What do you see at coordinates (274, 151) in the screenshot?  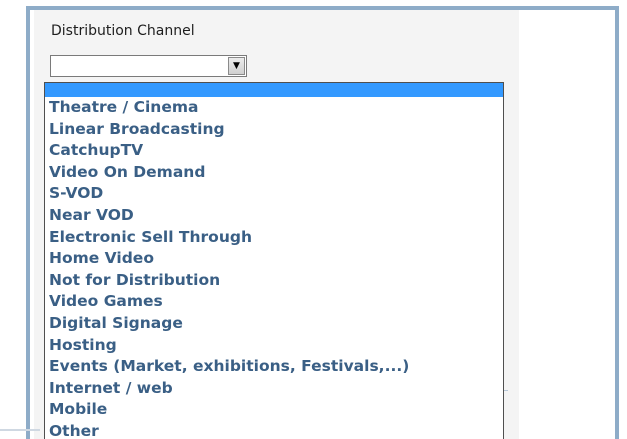 I see `option-catchuptv: CatchupTV` at bounding box center [274, 151].